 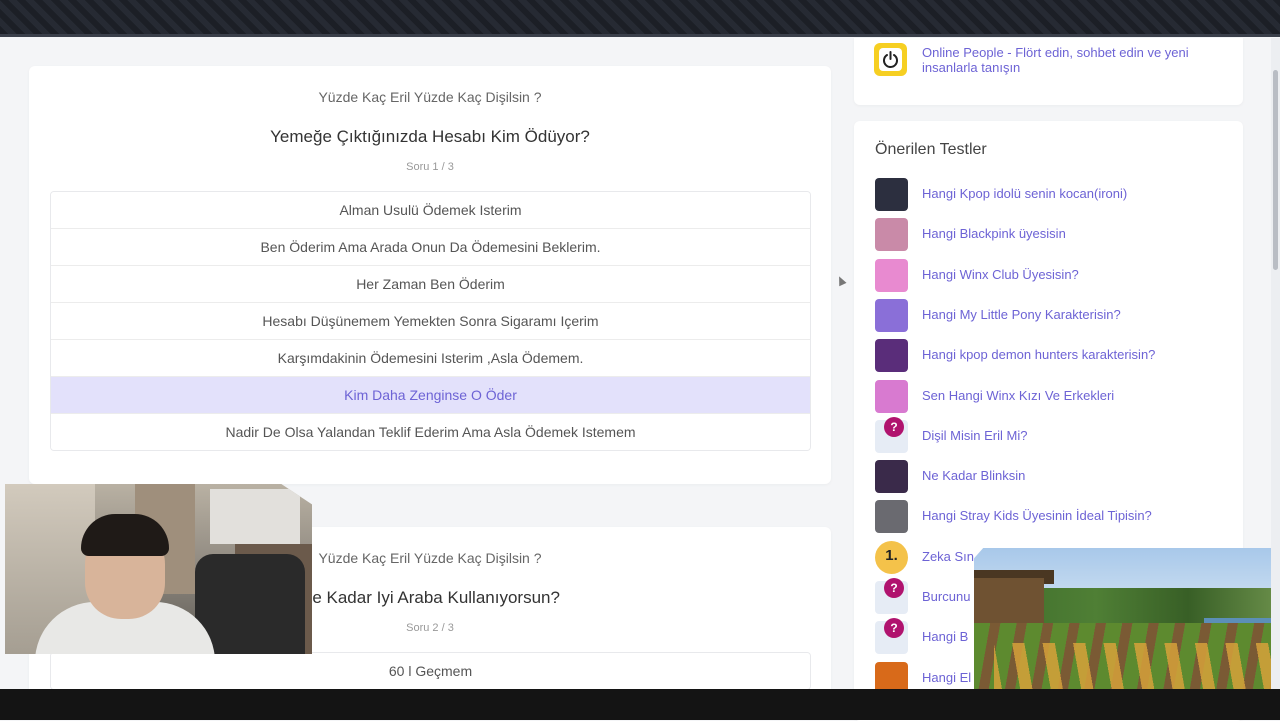 I want to click on test-item: ? Dişil Misin Eril Mi?, so click(x=1055, y=435).